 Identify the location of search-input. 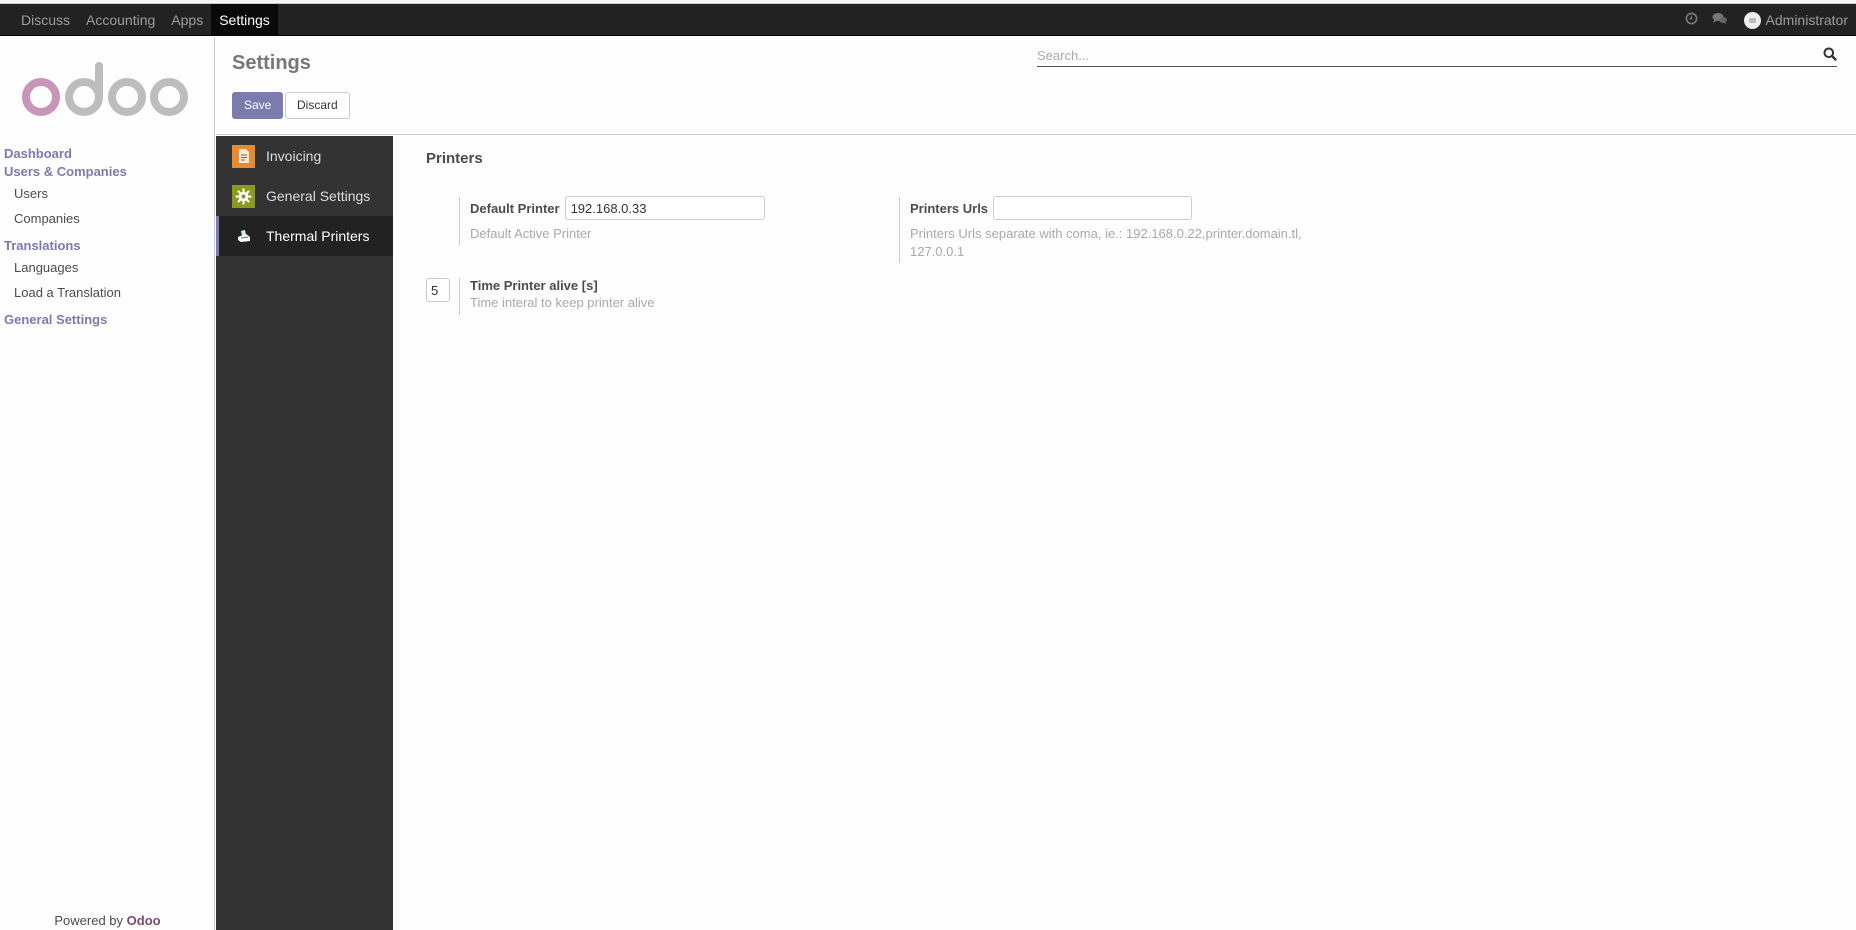
(1417, 55).